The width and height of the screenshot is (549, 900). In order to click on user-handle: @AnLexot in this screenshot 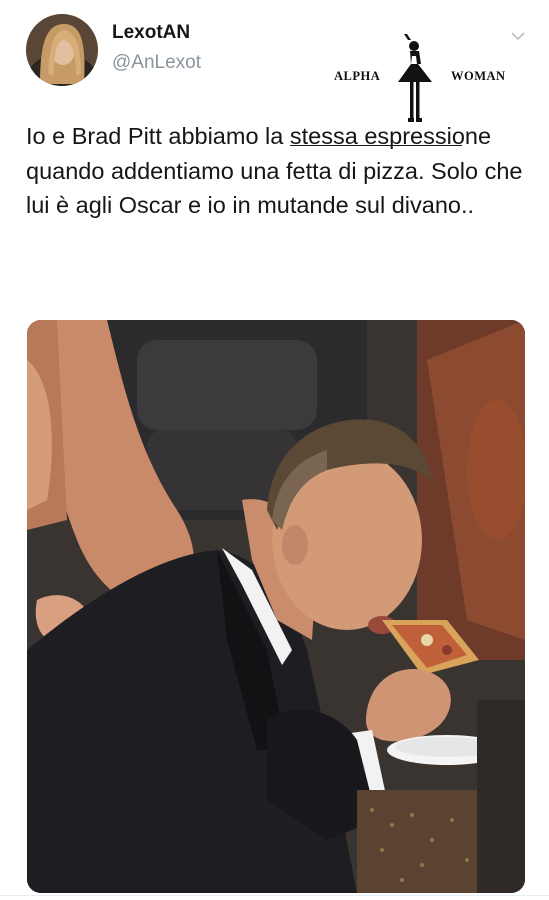, I will do `click(156, 63)`.